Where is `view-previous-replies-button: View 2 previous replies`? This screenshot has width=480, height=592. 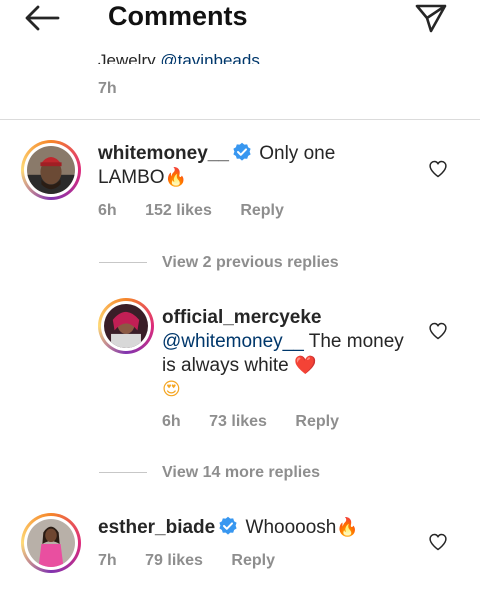 view-previous-replies-button: View 2 previous replies is located at coordinates (250, 263).